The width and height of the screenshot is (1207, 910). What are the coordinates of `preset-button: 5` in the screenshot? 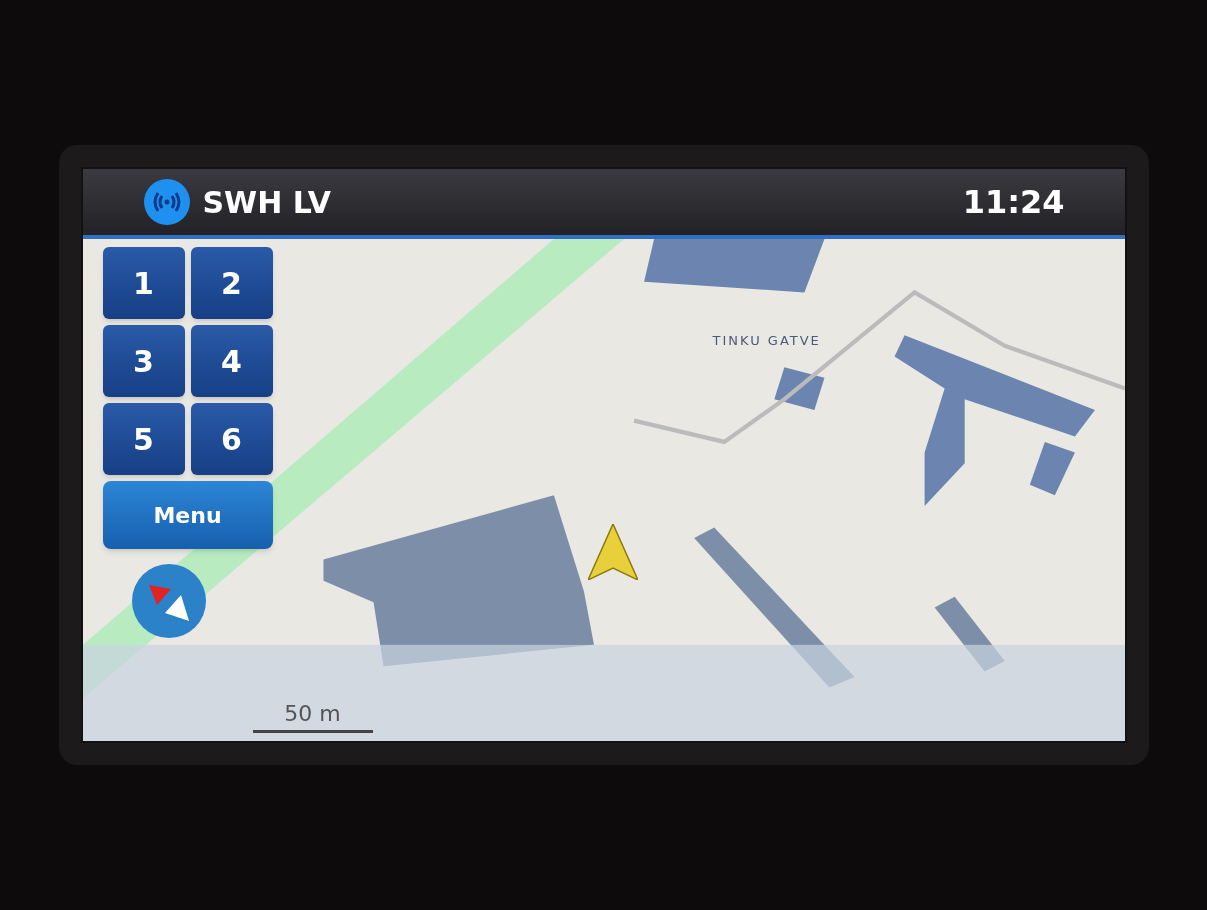 It's located at (143, 439).